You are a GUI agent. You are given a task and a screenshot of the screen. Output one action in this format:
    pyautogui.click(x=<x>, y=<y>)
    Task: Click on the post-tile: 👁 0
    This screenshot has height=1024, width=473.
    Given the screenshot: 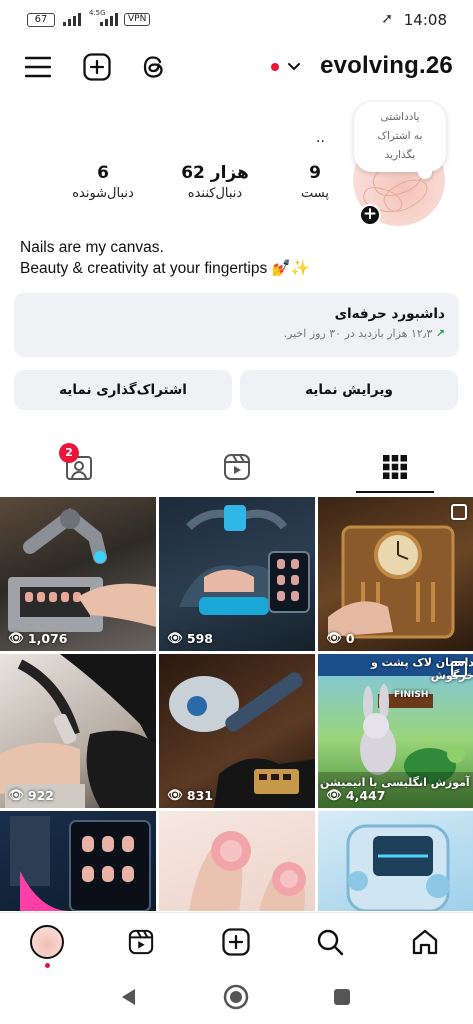 What is the action you would take?
    pyautogui.click(x=395, y=574)
    